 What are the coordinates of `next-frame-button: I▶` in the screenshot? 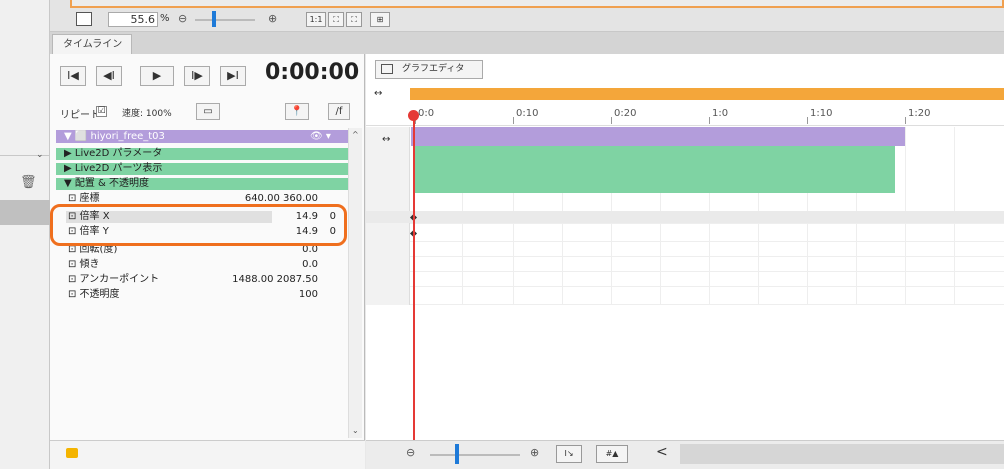 It's located at (197, 76).